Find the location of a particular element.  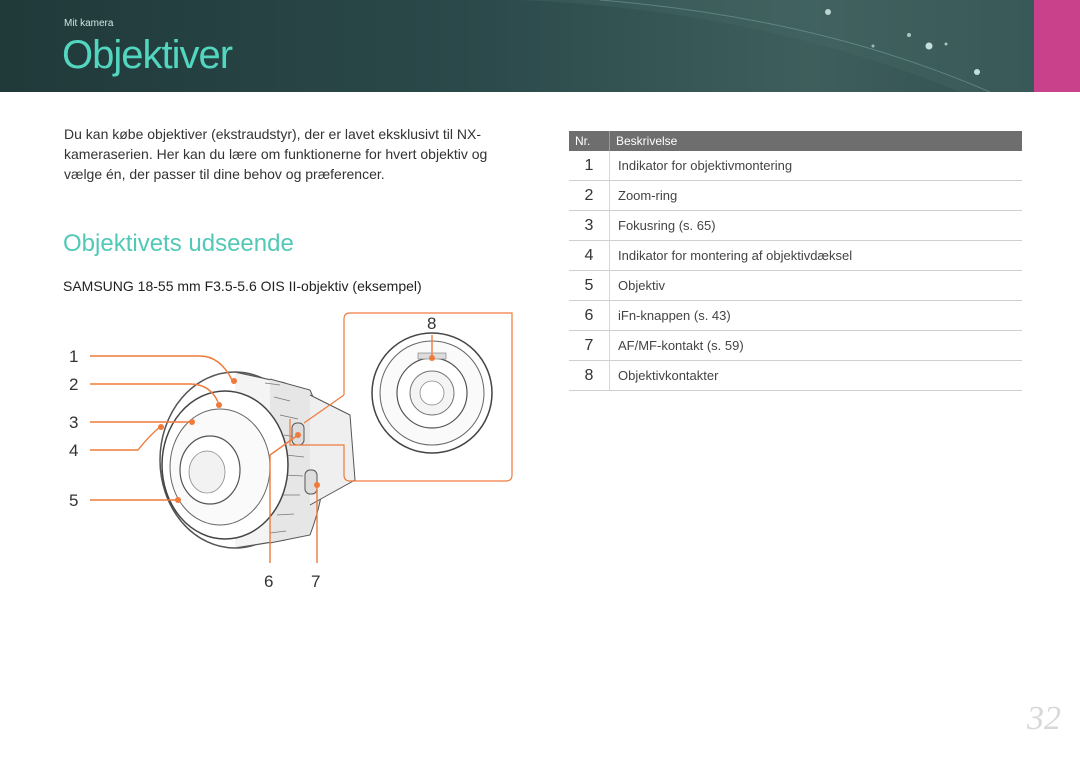

table-row: 5 Objektiv is located at coordinates (795, 285).